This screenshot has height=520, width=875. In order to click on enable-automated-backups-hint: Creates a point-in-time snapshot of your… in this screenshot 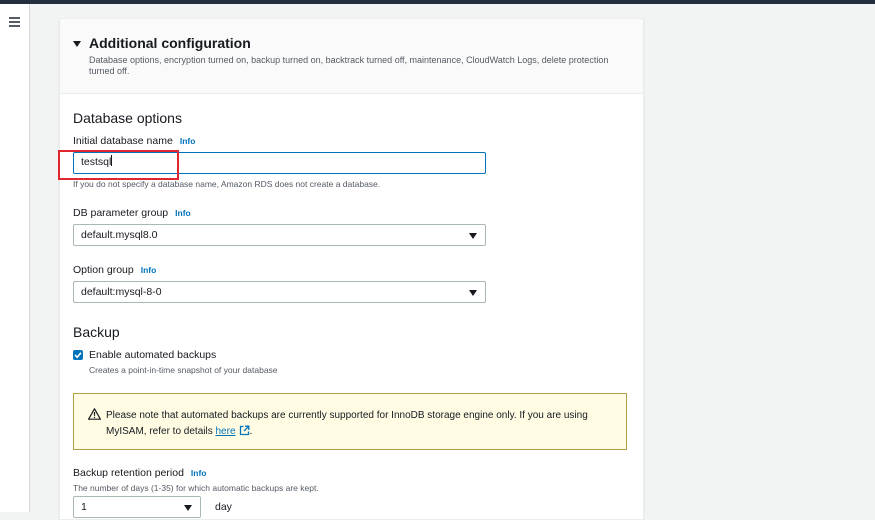, I will do `click(183, 370)`.